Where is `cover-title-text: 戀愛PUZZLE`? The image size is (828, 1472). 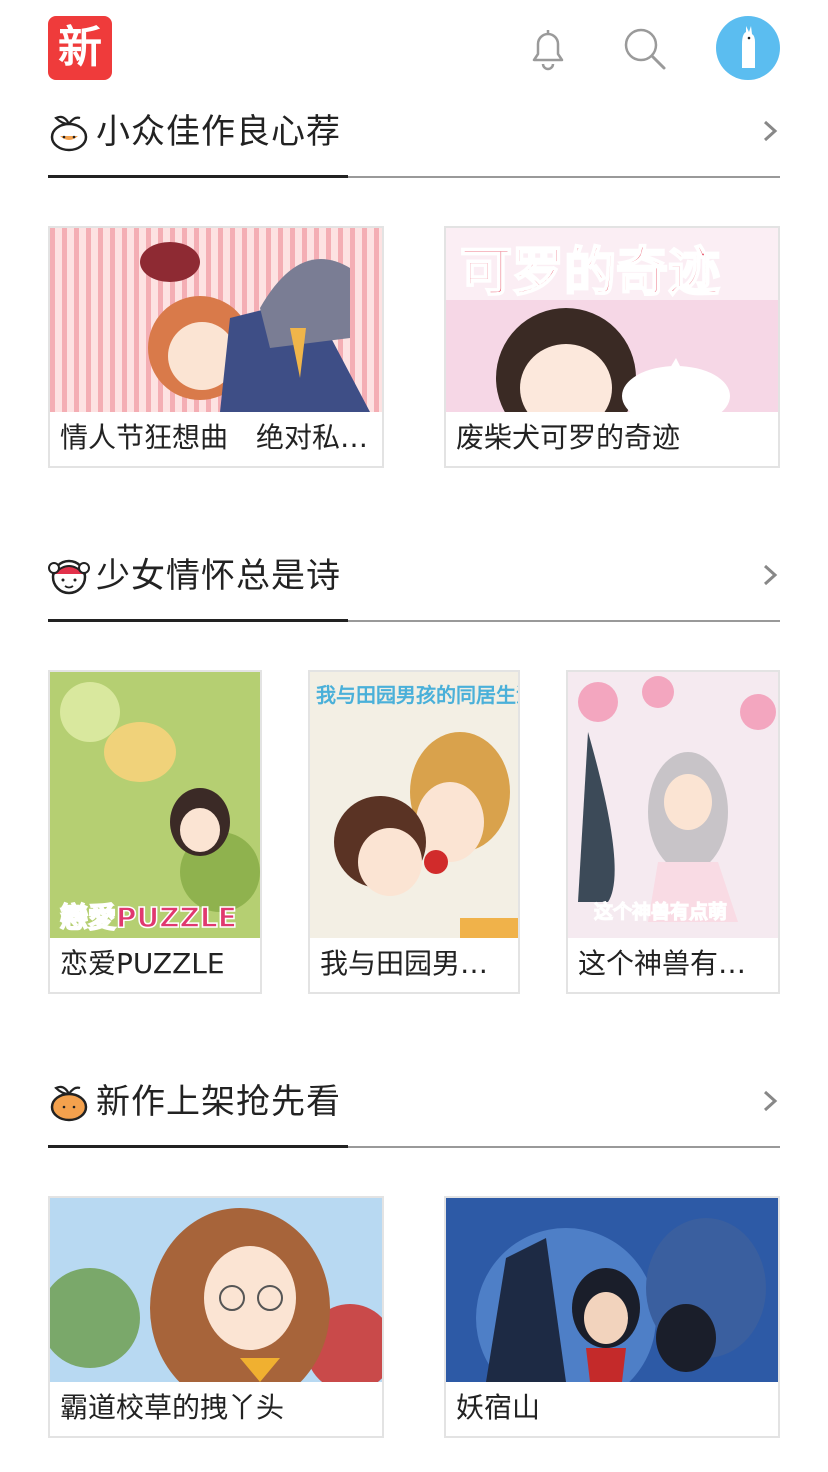
cover-title-text: 戀愛PUZZLE is located at coordinates (148, 917).